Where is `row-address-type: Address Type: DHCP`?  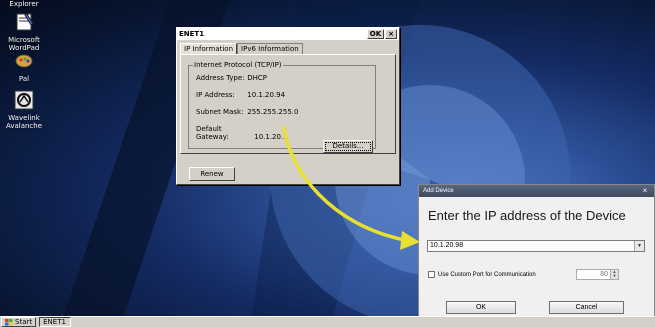 row-address-type: Address Type: DHCP is located at coordinates (231, 78).